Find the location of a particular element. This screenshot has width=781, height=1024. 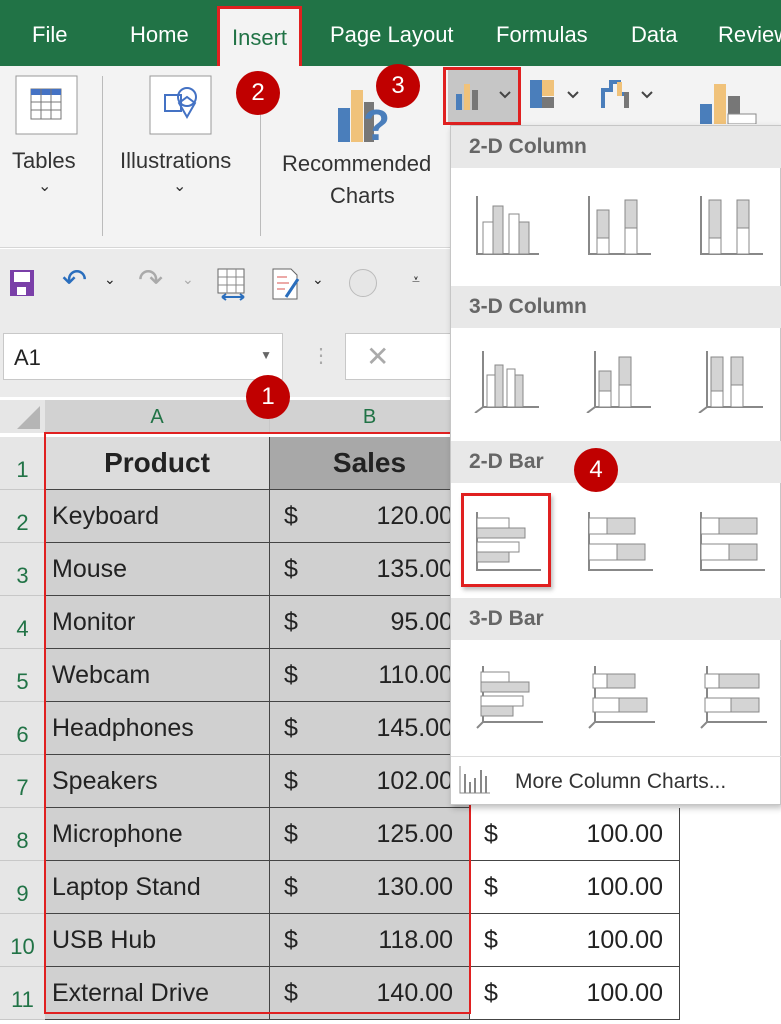

row-header: 6 is located at coordinates (22, 728).